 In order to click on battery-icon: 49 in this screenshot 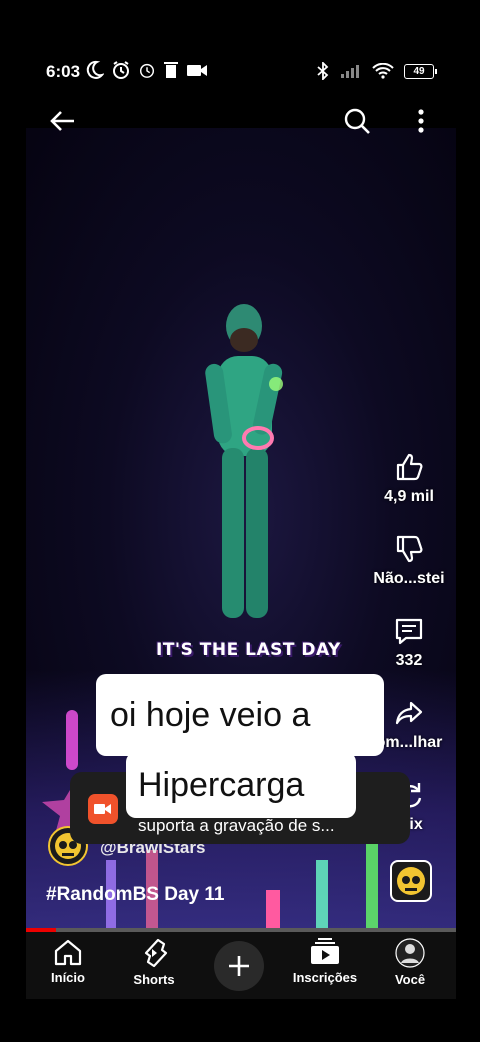, I will do `click(420, 71)`.